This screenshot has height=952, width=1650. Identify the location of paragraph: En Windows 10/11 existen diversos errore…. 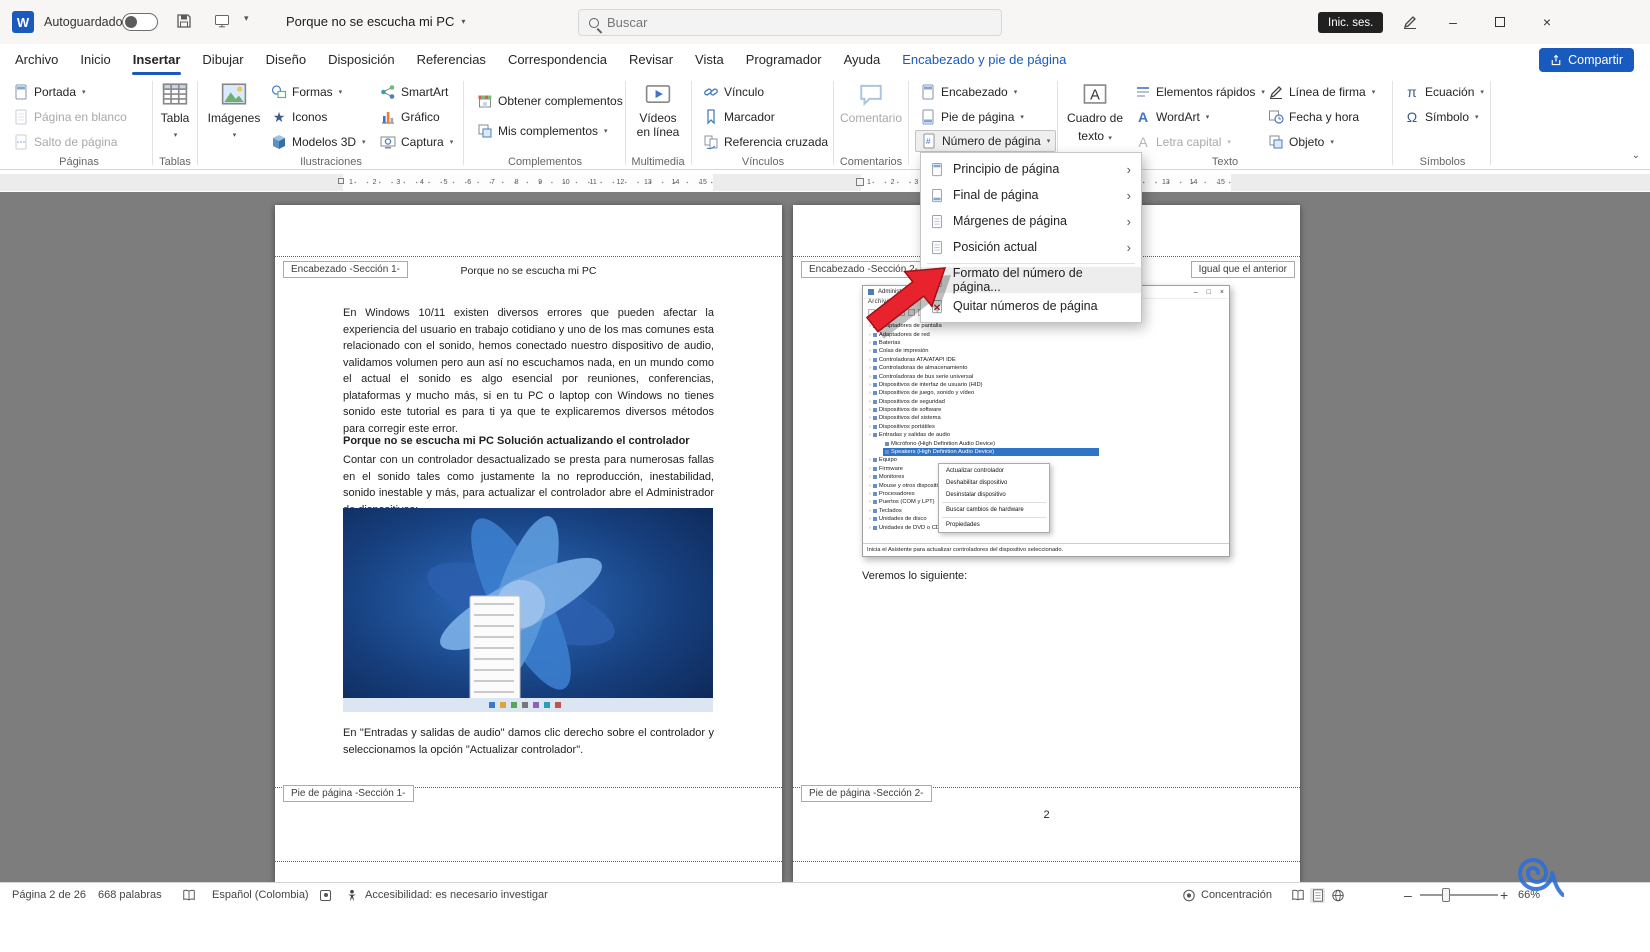
(528, 371).